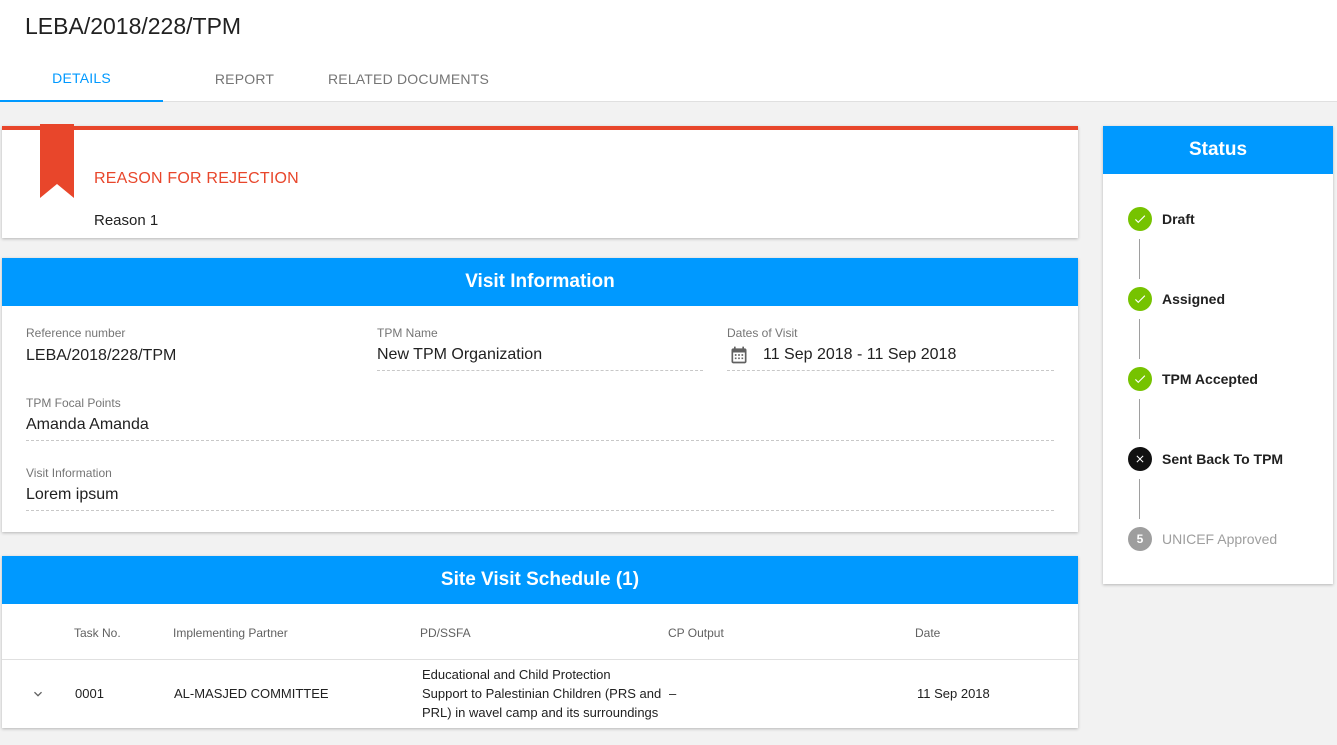  I want to click on chevron-down-icon, so click(38, 694).